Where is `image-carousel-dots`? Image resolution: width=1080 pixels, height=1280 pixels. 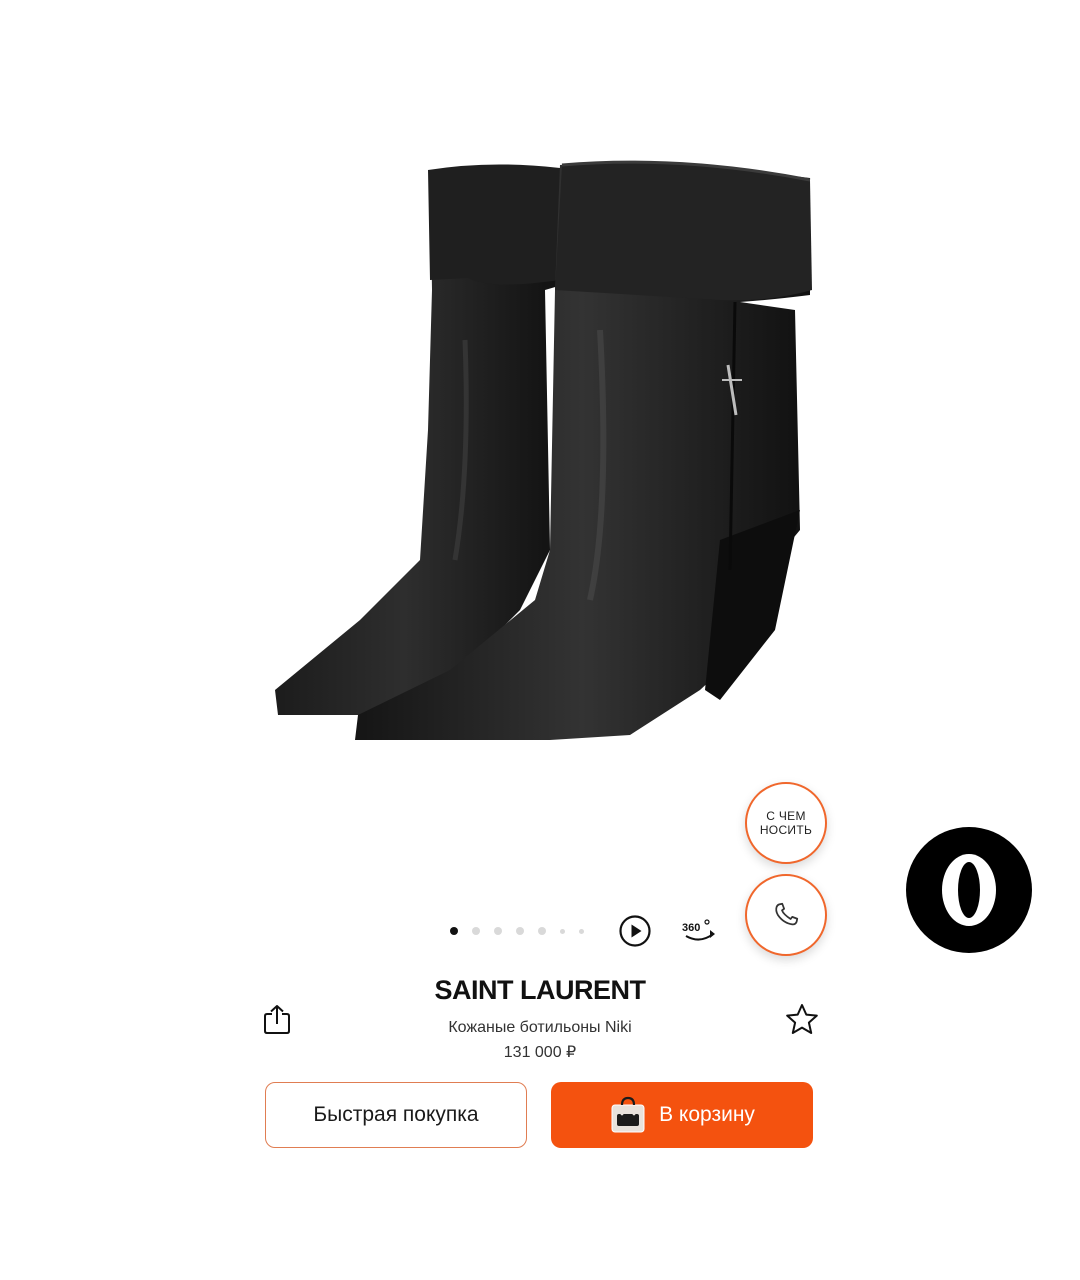 image-carousel-dots is located at coordinates (517, 931).